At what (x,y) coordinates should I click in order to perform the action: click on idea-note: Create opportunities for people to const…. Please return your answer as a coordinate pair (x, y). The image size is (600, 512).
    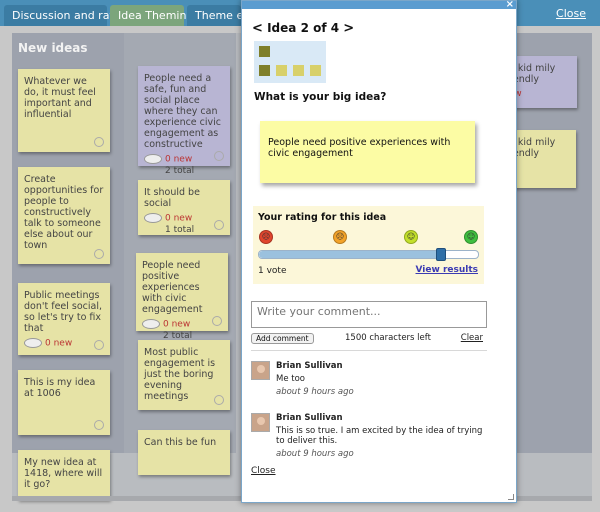
    Looking at the image, I should click on (64, 215).